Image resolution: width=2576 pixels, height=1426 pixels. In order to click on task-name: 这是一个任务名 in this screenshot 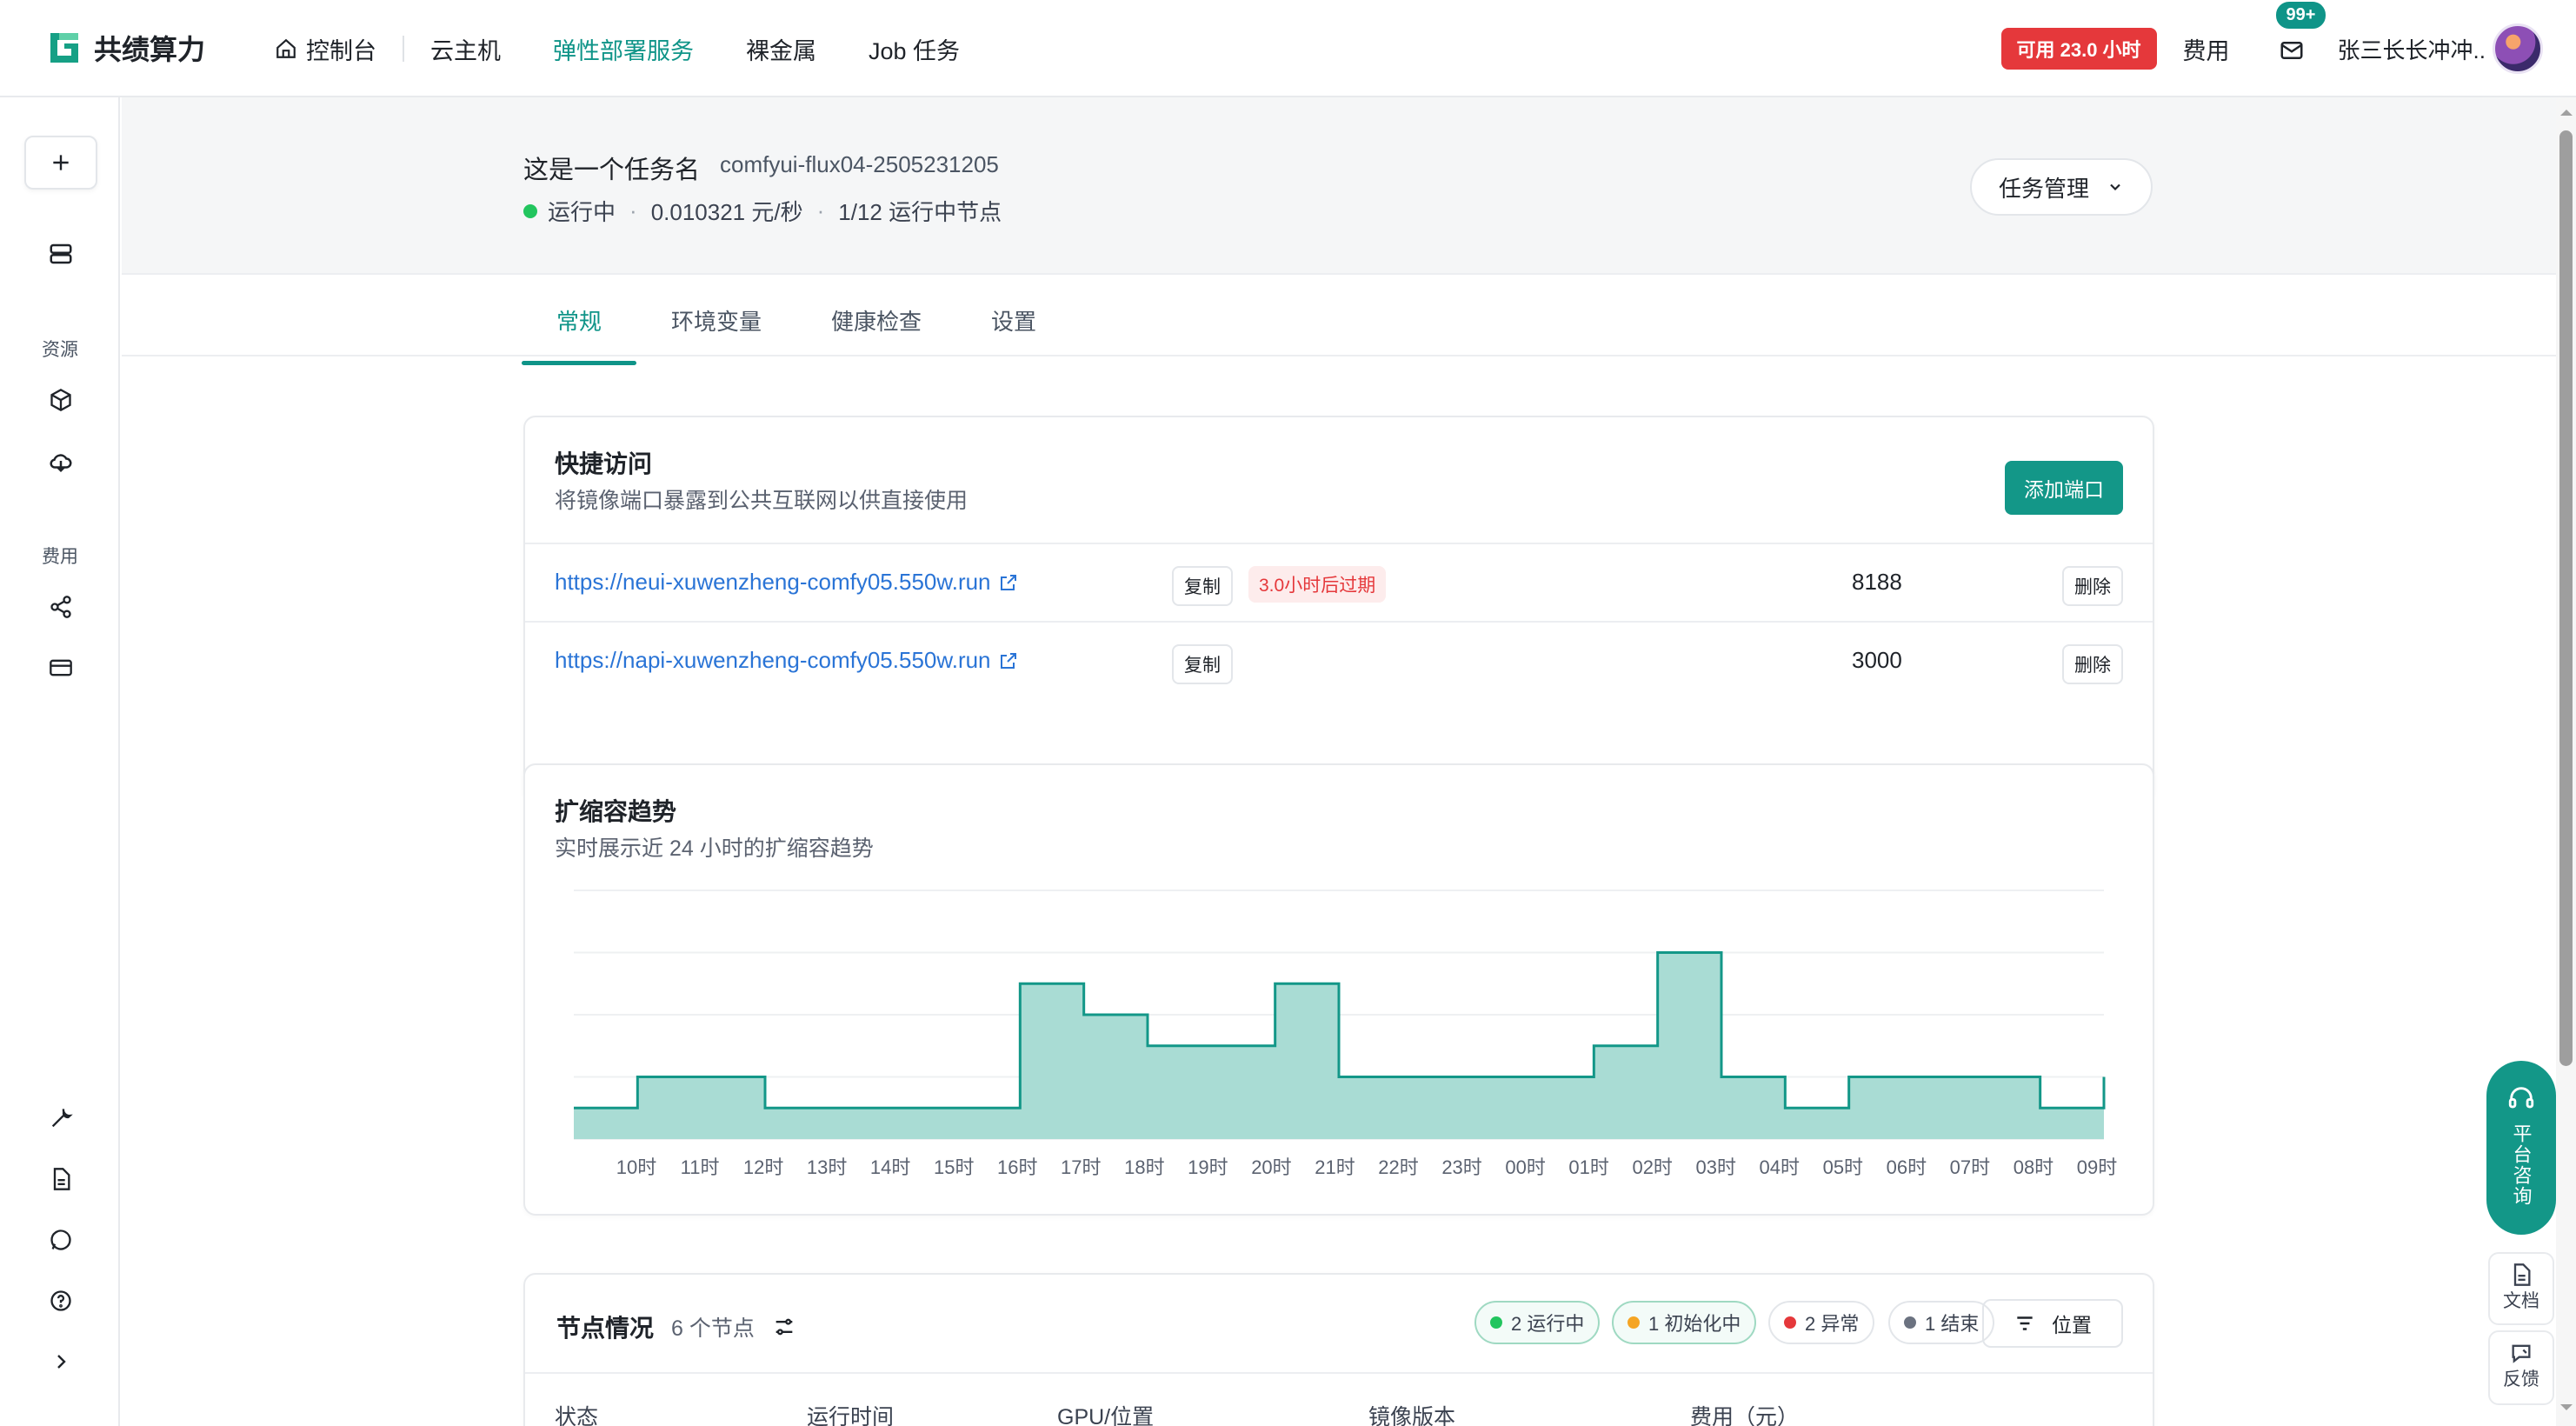, I will do `click(612, 171)`.